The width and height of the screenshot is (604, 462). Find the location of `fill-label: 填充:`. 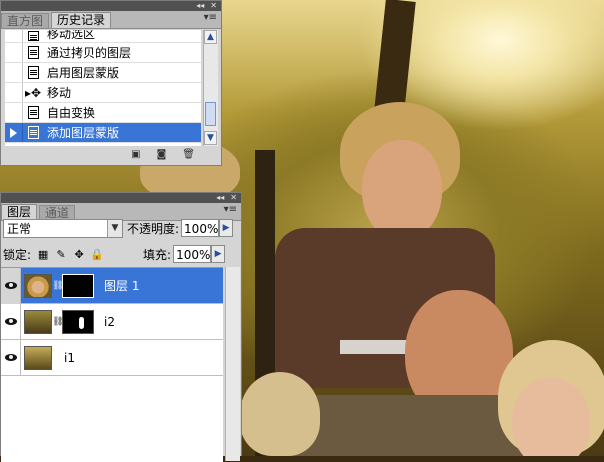

fill-label: 填充: is located at coordinates (157, 254).